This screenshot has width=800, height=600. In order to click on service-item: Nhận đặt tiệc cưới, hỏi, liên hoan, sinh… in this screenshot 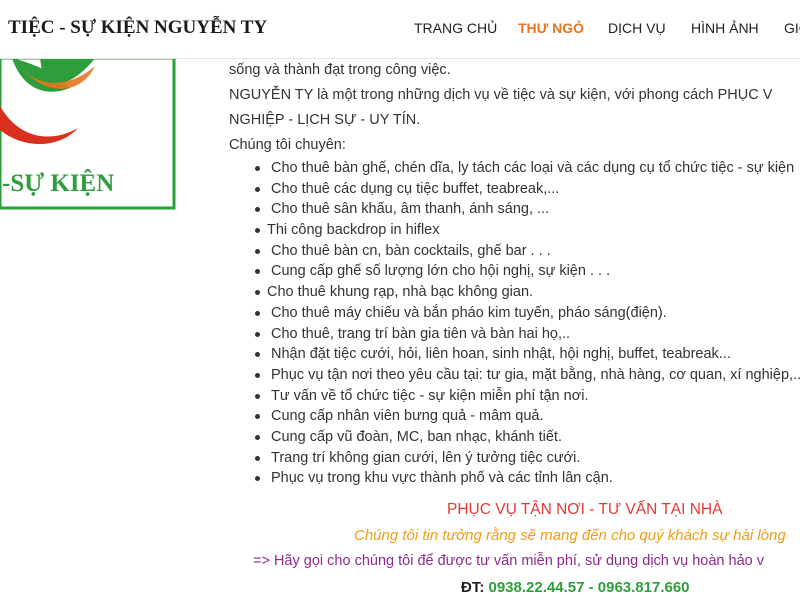, I will do `click(514, 354)`.